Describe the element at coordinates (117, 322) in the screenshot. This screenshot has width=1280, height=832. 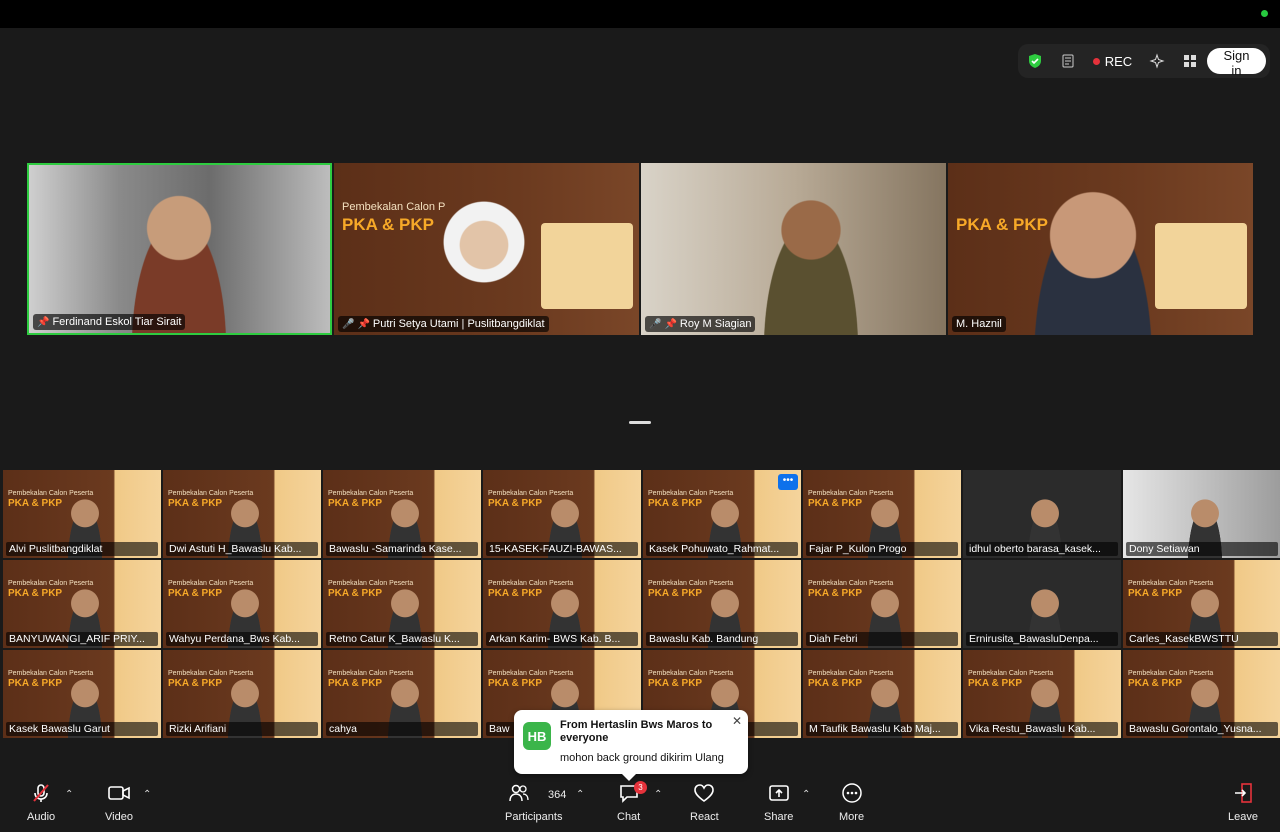
I see `participant-name: Ferdinand Eskol Tiar Sirait` at that location.